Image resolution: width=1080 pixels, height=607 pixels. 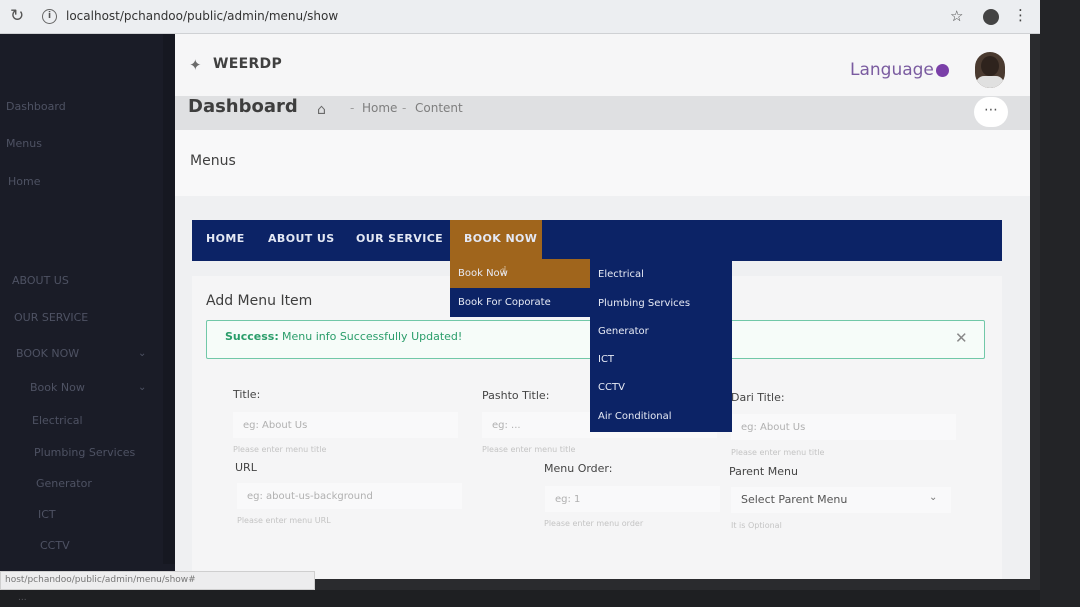 I want to click on logo-icon: ✦, so click(x=195, y=65).